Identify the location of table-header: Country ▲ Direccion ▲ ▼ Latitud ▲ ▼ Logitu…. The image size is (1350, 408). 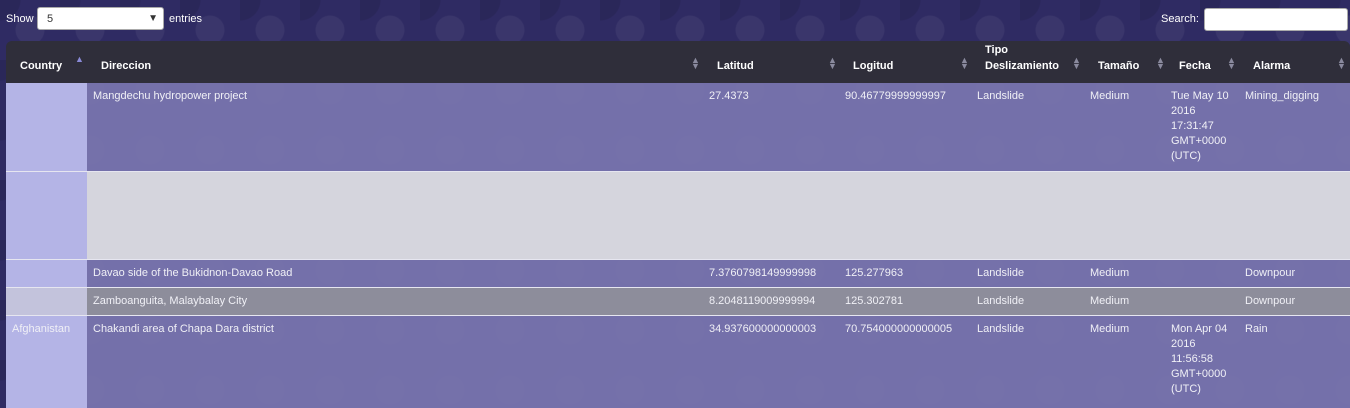
(678, 62).